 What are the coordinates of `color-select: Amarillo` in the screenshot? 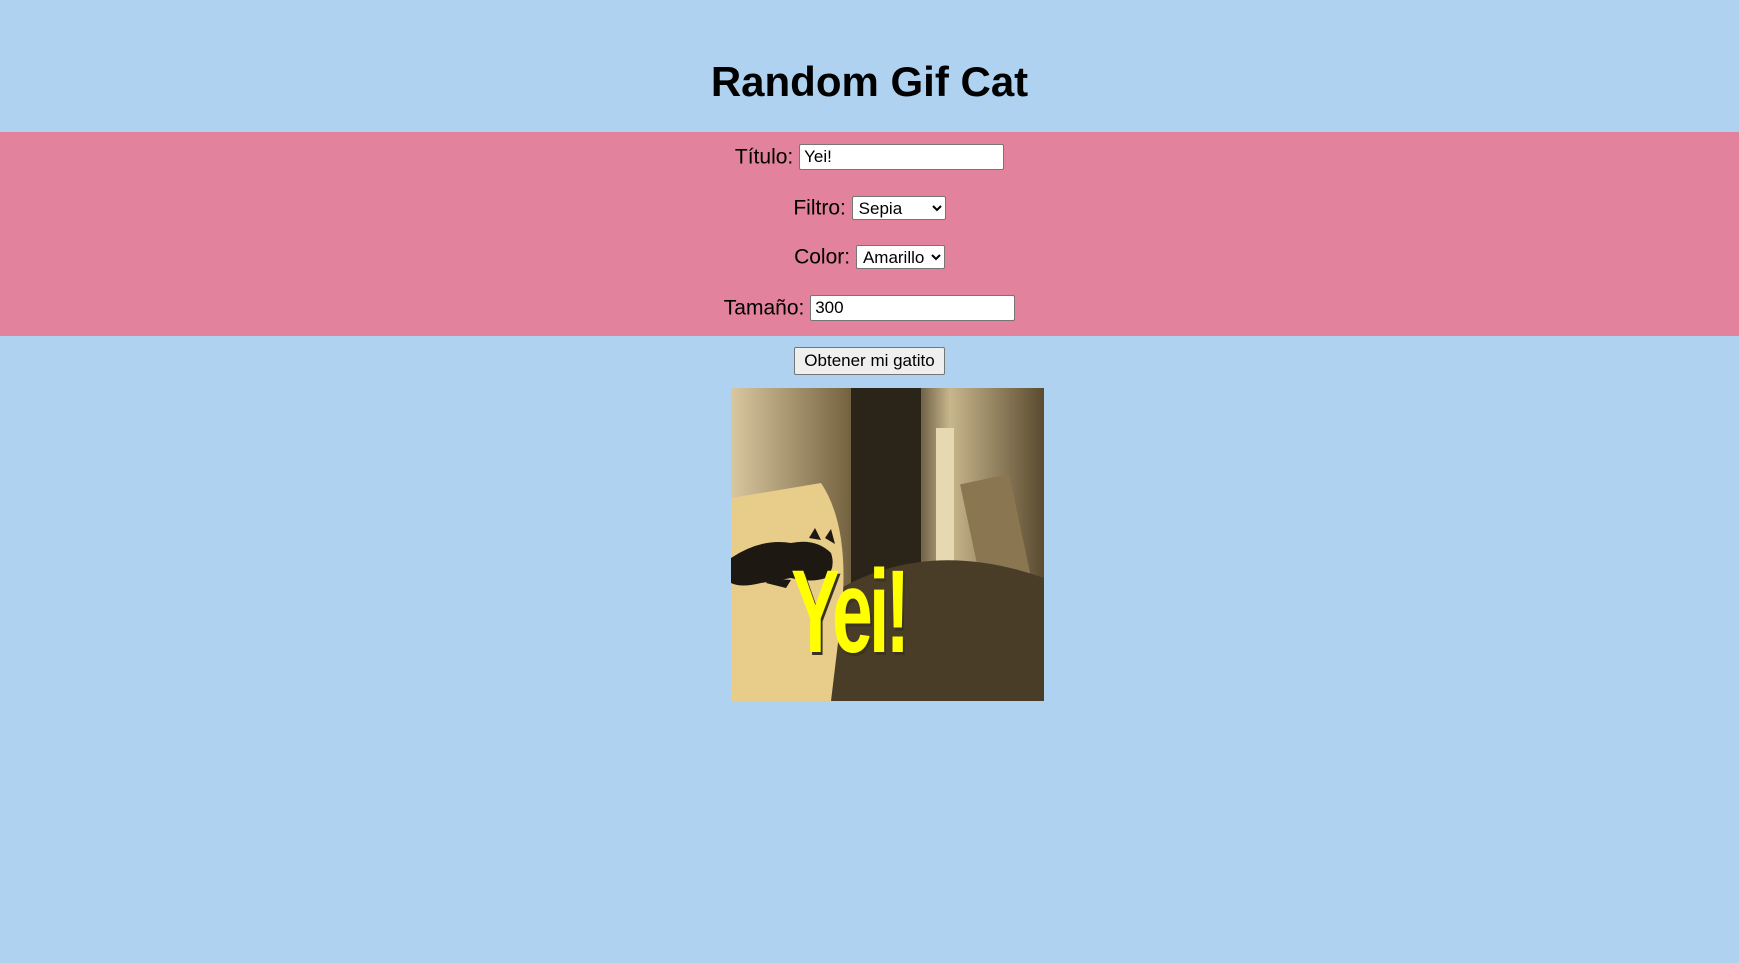 It's located at (900, 257).